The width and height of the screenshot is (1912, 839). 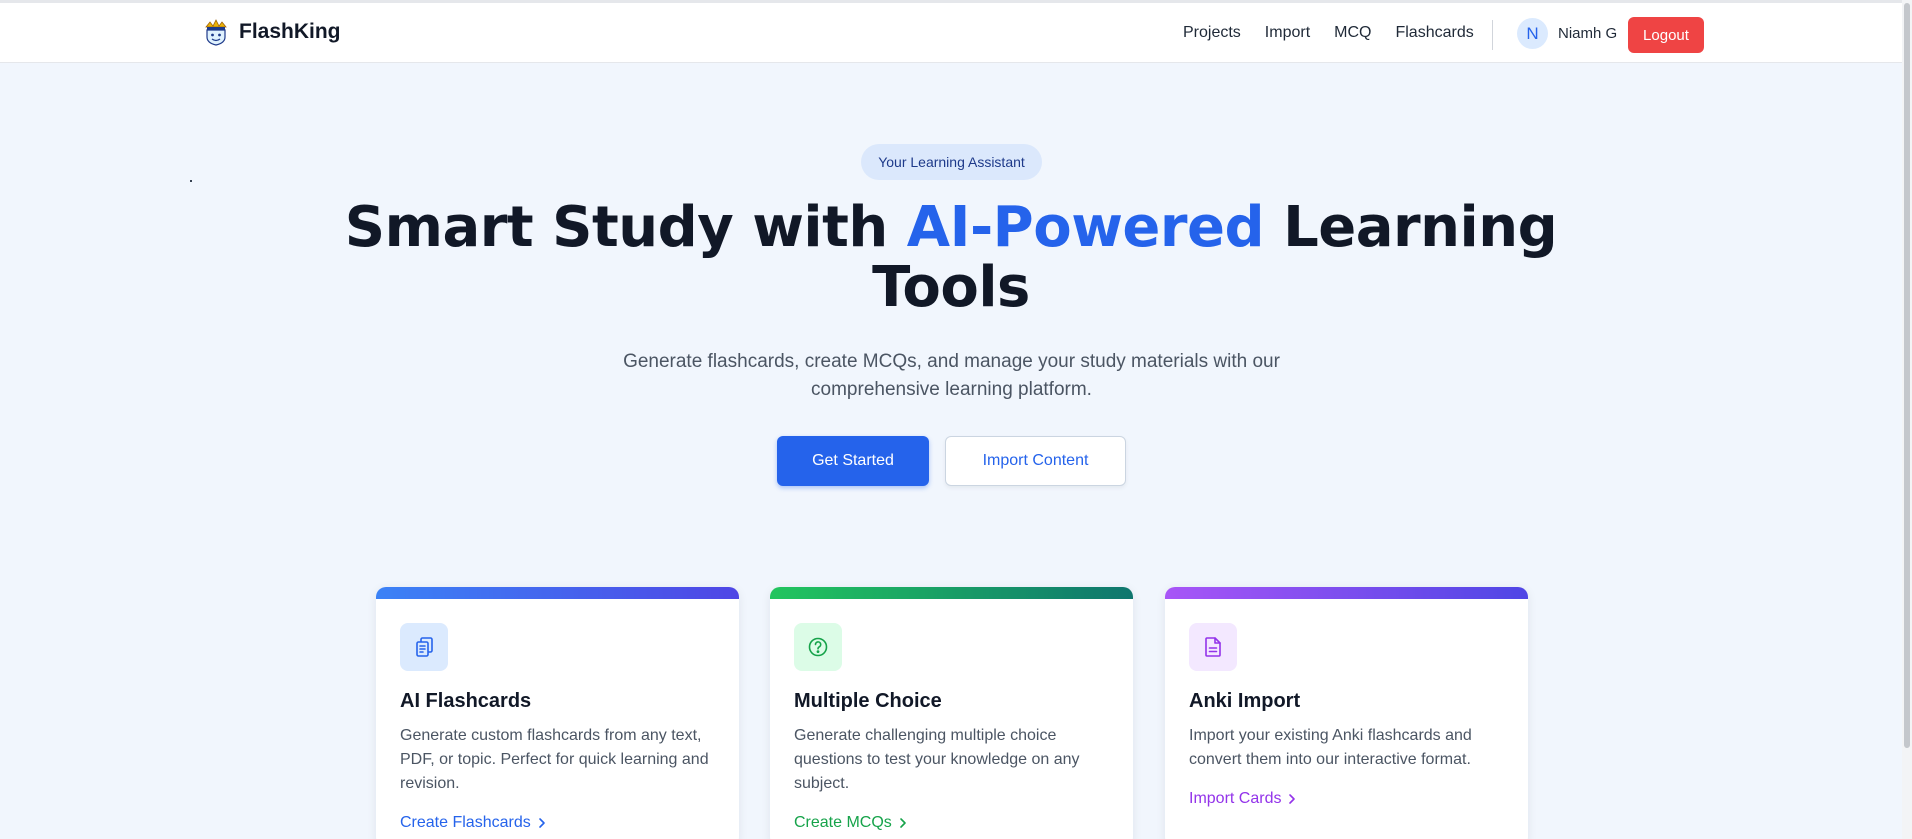 I want to click on nav-flashcards: Flashcards, so click(x=1434, y=33).